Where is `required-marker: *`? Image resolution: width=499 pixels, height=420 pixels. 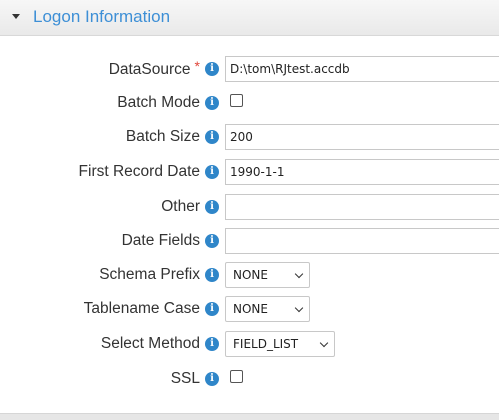 required-marker: * is located at coordinates (197, 66).